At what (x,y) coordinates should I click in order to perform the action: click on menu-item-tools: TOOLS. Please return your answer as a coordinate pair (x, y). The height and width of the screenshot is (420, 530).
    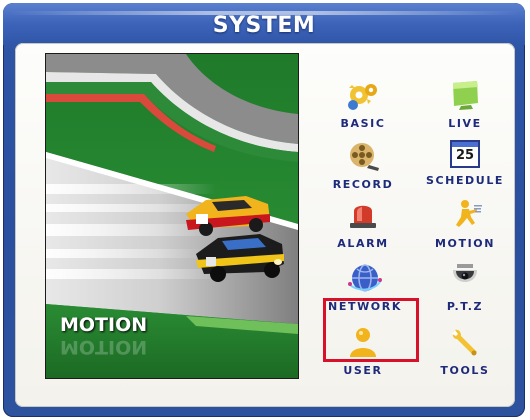
    Looking at the image, I should click on (465, 354).